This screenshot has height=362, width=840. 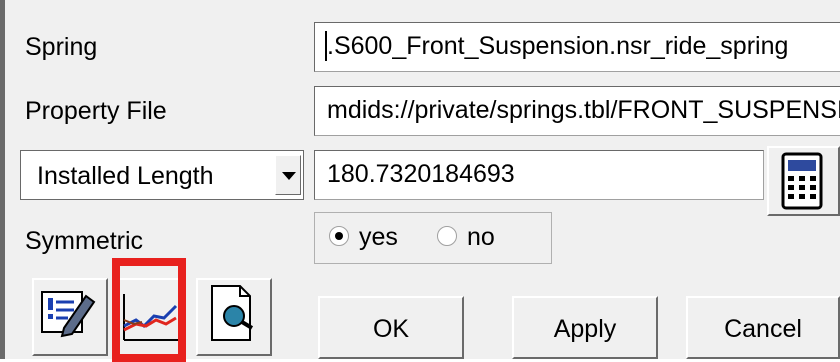 What do you see at coordinates (68, 314) in the screenshot?
I see `edit-pencil-icon` at bounding box center [68, 314].